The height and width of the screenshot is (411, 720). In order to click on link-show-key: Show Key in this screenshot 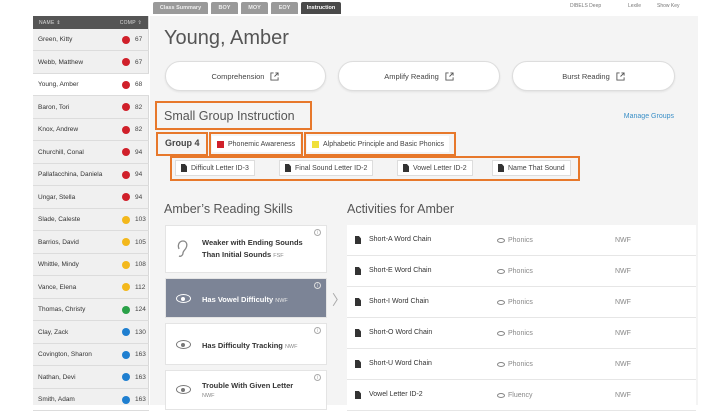, I will do `click(668, 6)`.